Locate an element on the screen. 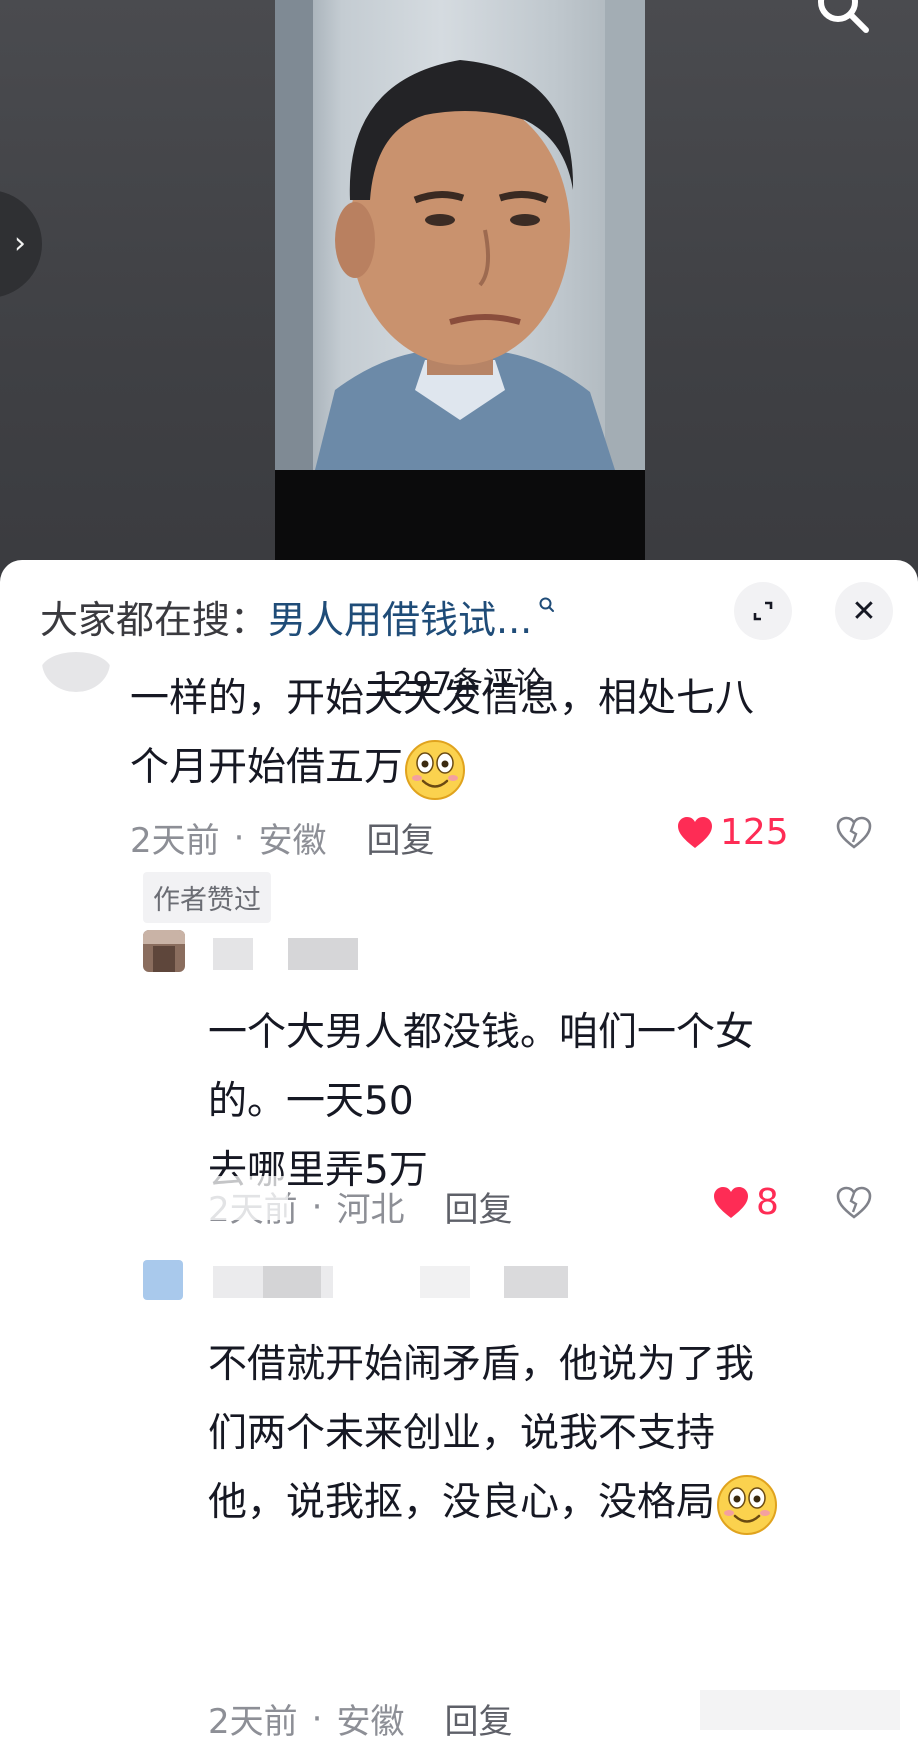  like-count: 8 is located at coordinates (767, 1202).